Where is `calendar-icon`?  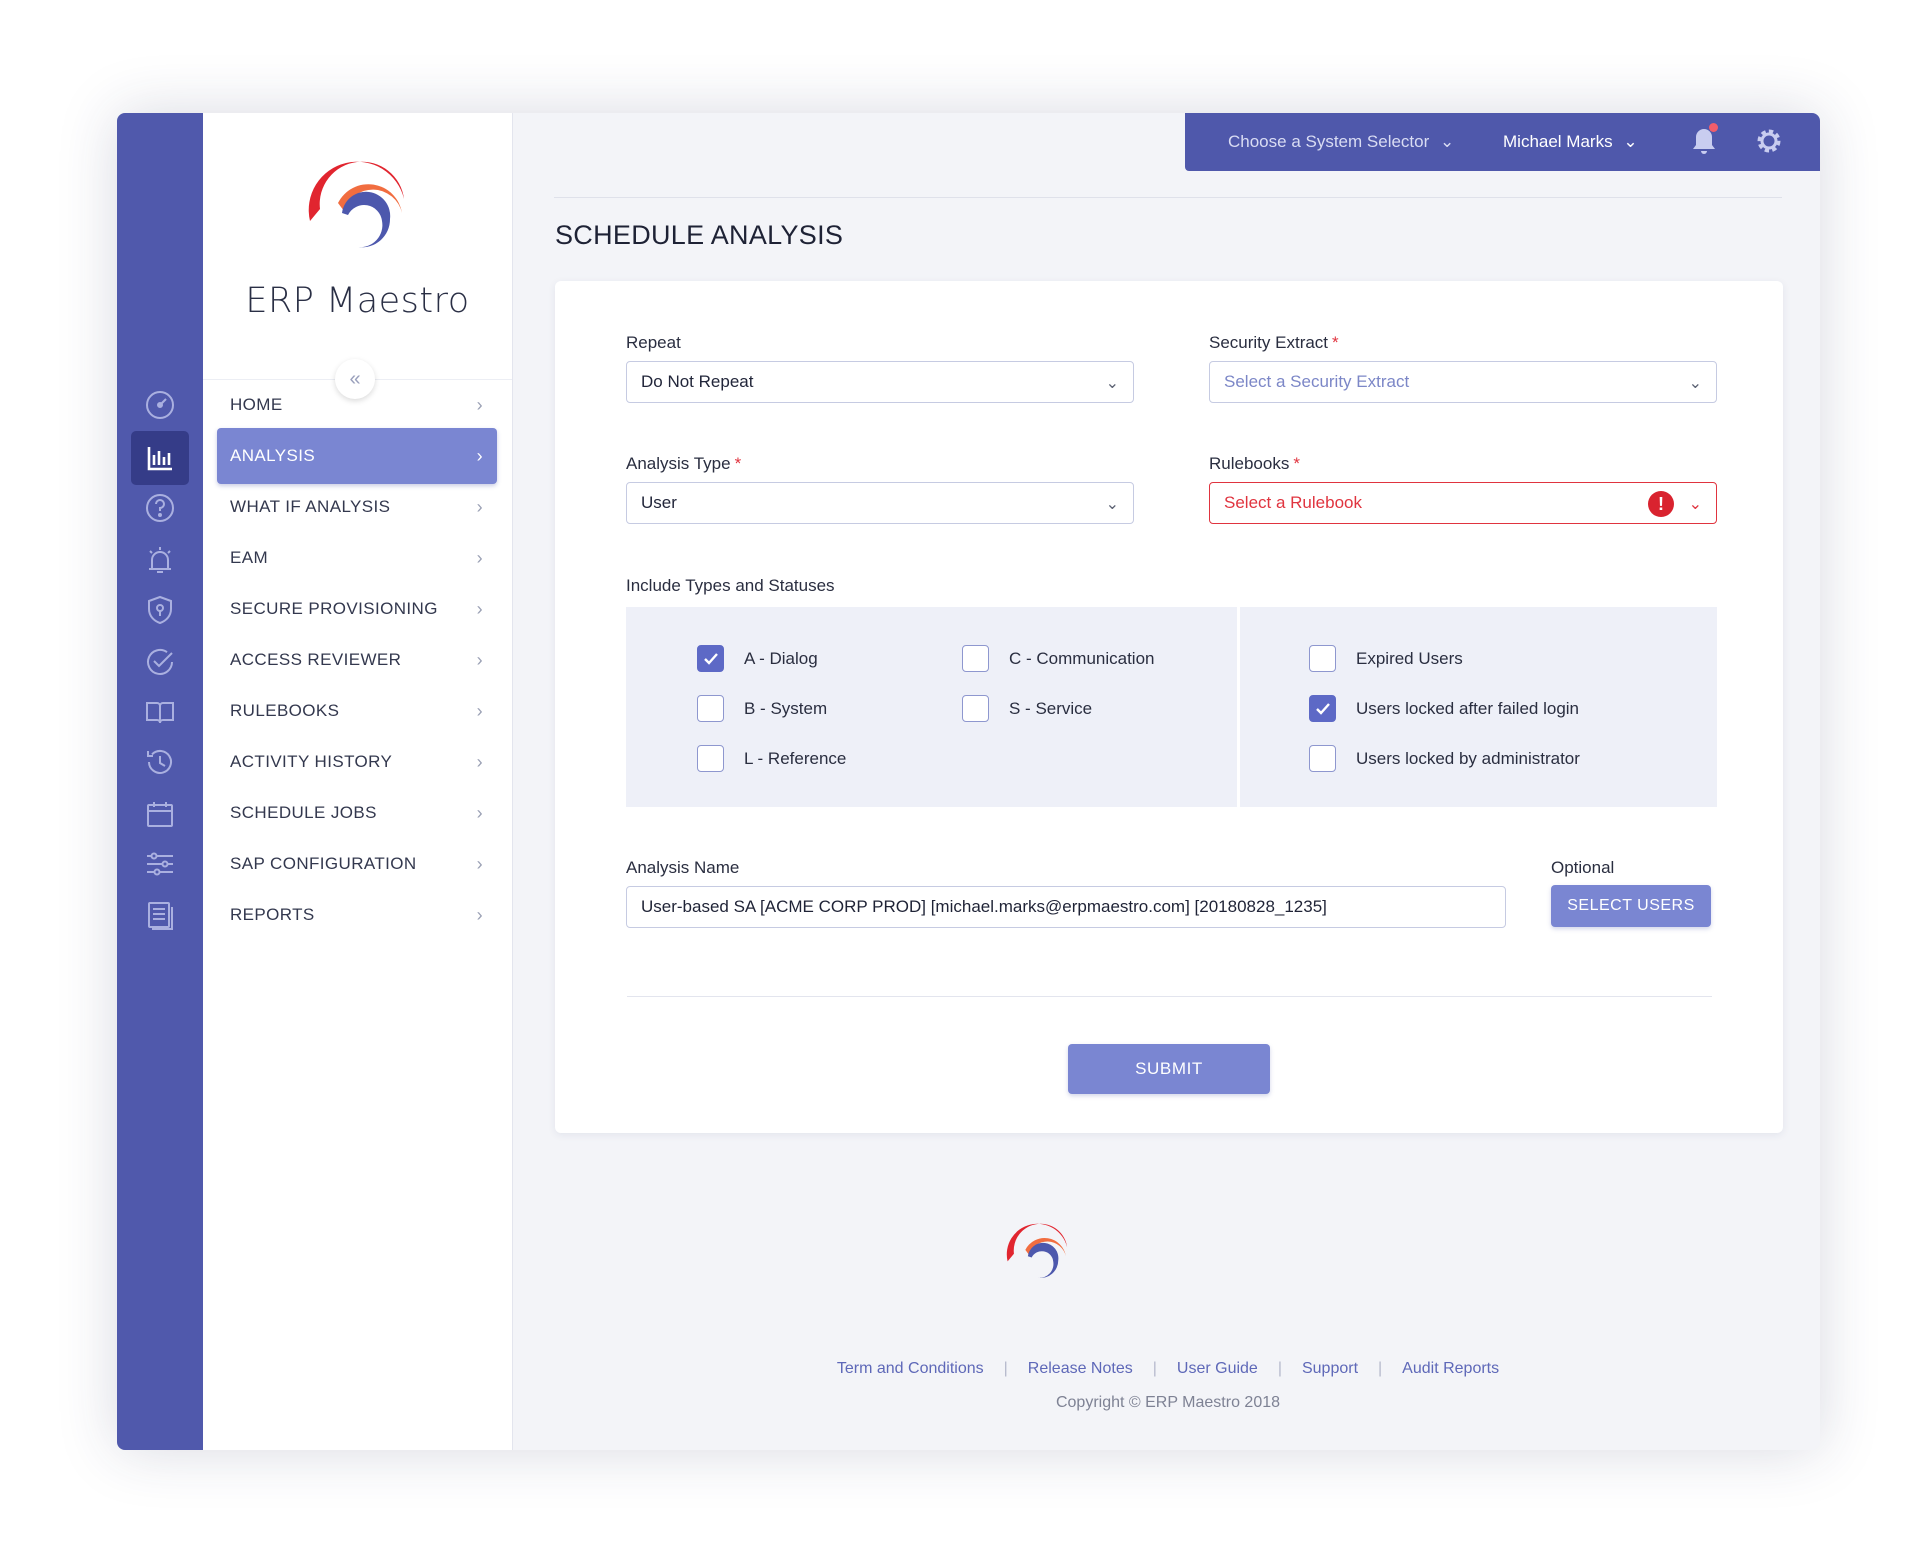
calendar-icon is located at coordinates (160, 814).